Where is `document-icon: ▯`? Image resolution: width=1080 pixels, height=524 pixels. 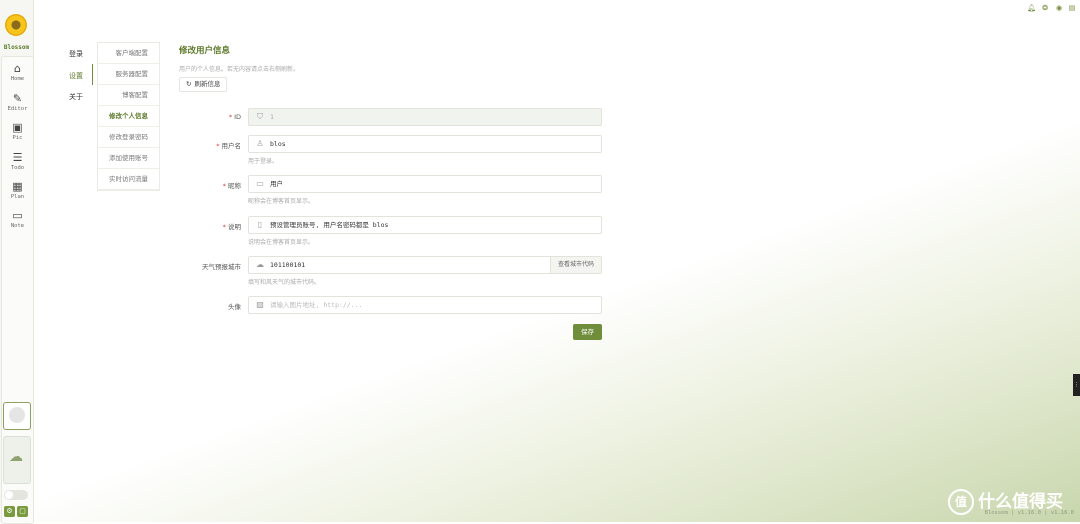
document-icon: ▯ is located at coordinates (260, 224).